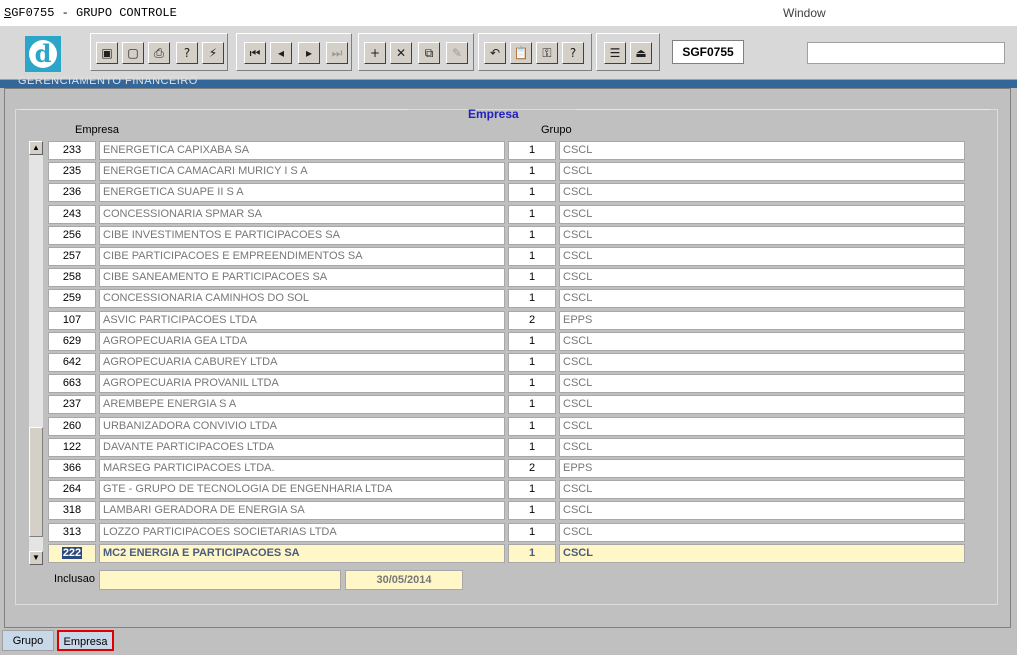  What do you see at coordinates (337, 53) in the screenshot?
I see `last-record-icon: ⏭` at bounding box center [337, 53].